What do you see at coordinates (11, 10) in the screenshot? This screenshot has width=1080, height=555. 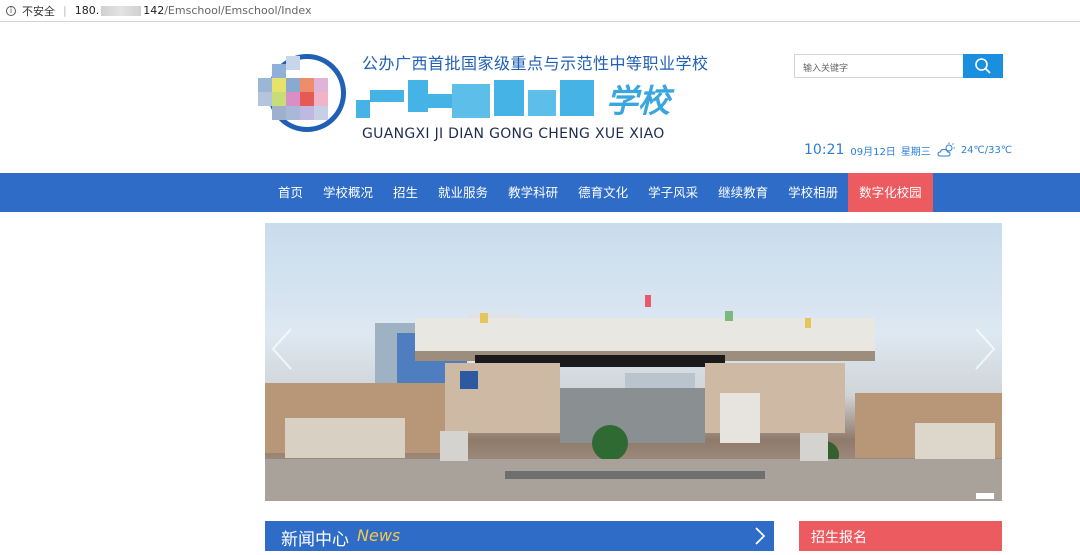 I see `info-icon: i` at bounding box center [11, 10].